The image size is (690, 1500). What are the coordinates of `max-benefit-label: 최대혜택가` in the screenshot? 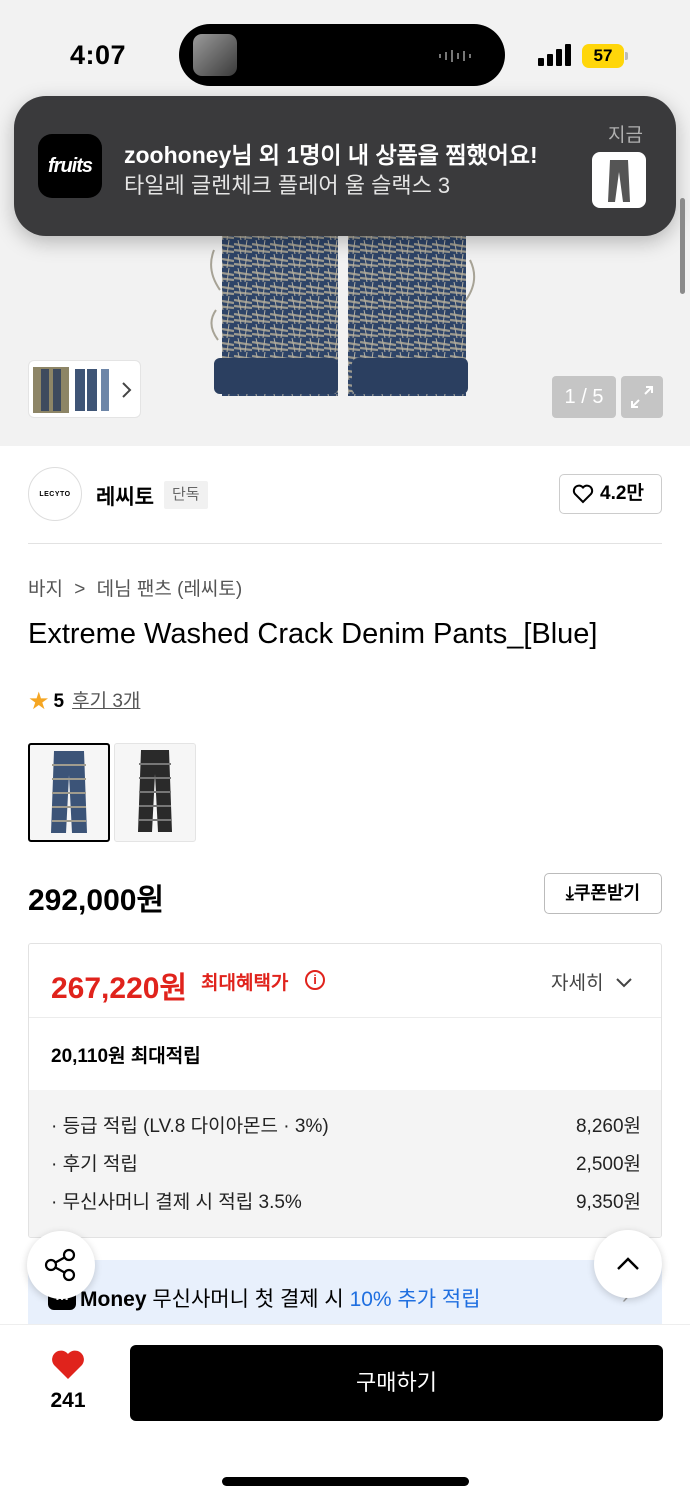 It's located at (245, 983).